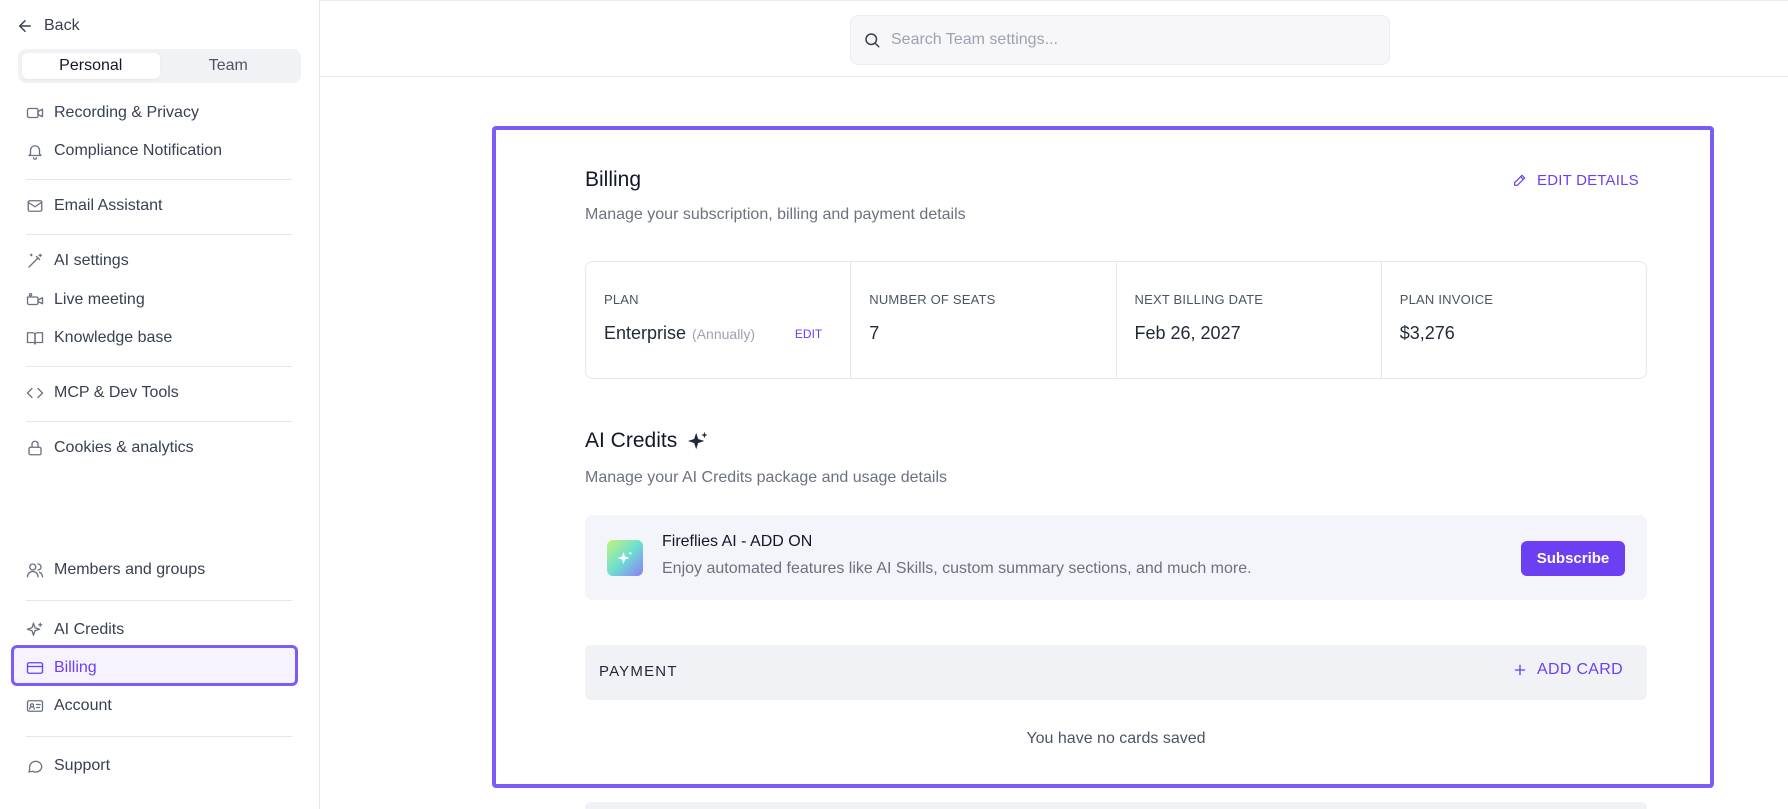 This screenshot has width=1788, height=809. What do you see at coordinates (35, 299) in the screenshot?
I see `live-camera-icon` at bounding box center [35, 299].